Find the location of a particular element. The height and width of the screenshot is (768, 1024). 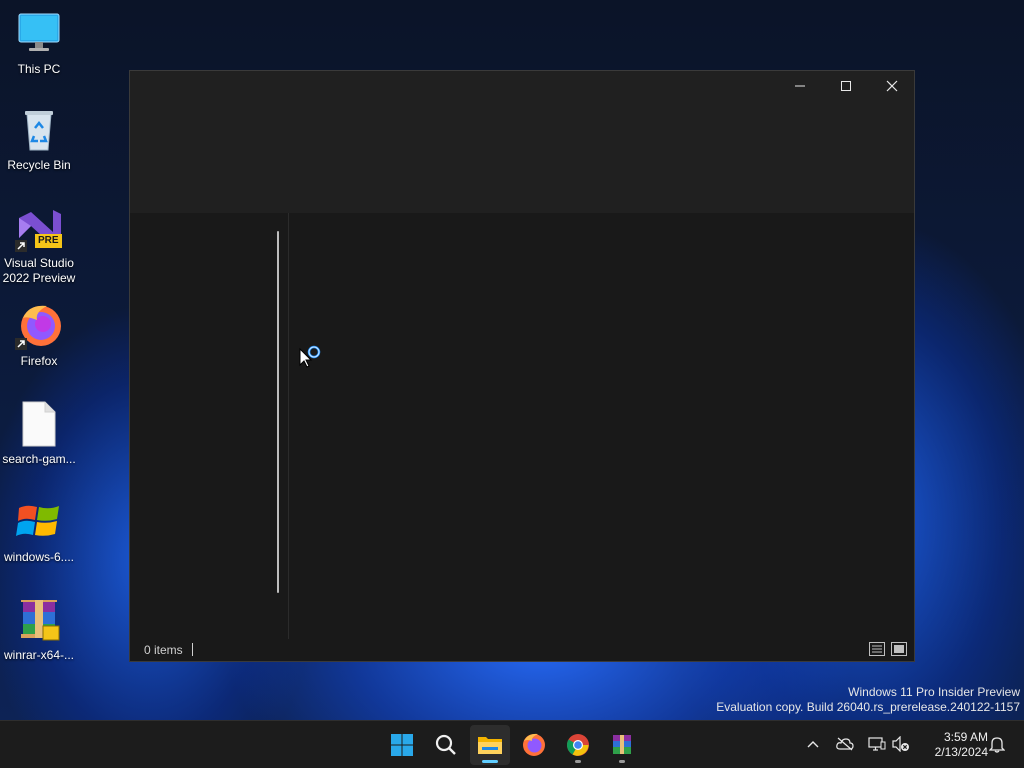

windows-start-icon is located at coordinates (402, 745).